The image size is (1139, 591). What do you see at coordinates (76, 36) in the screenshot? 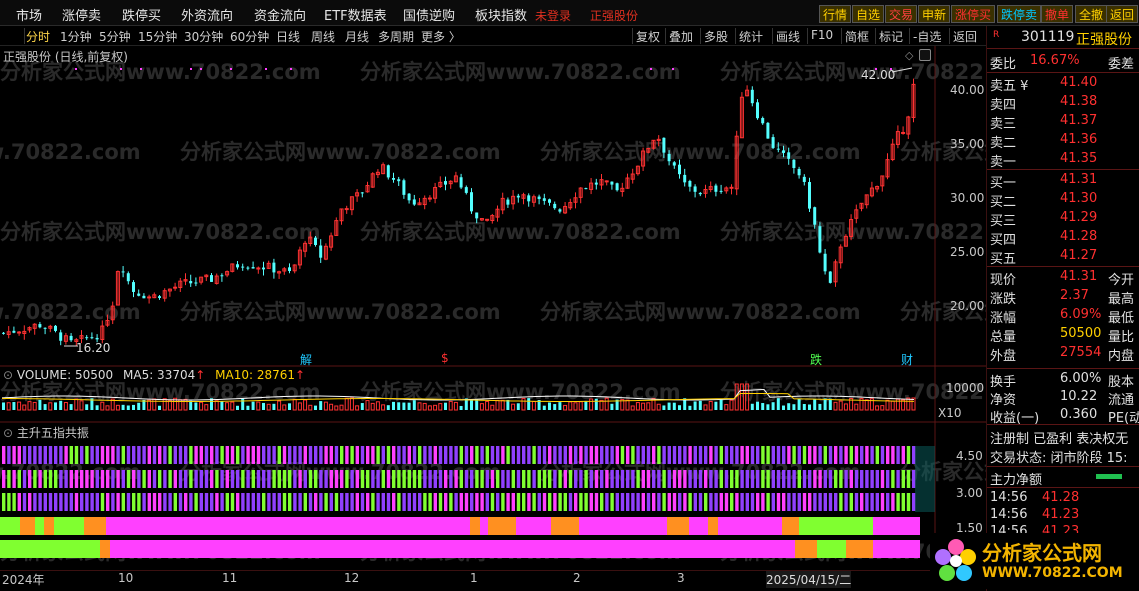
I see `period-1: 1分钟` at bounding box center [76, 36].